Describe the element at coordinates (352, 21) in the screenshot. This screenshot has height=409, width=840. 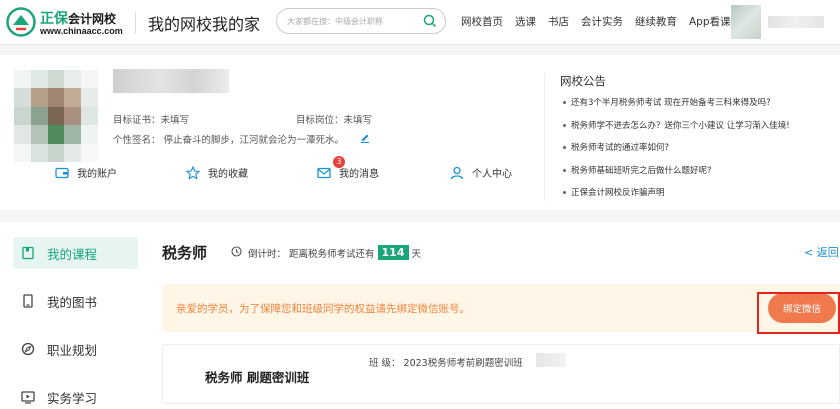
I see `search-input` at that location.